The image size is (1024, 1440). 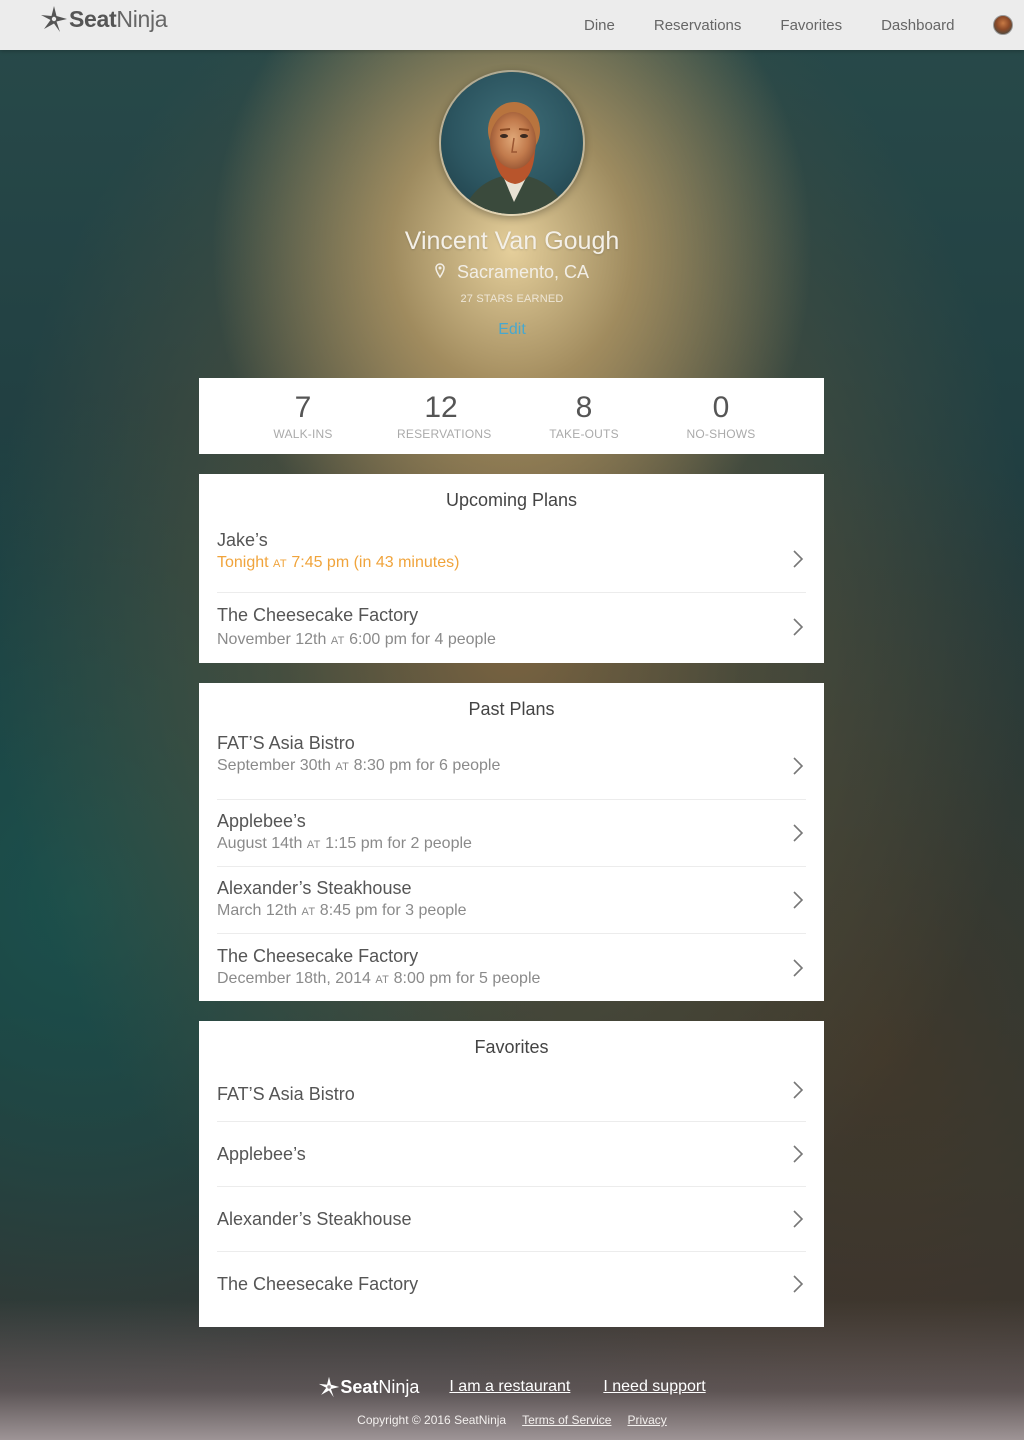 I want to click on stat-reservations: 12 RESERVATIONS, so click(x=444, y=415).